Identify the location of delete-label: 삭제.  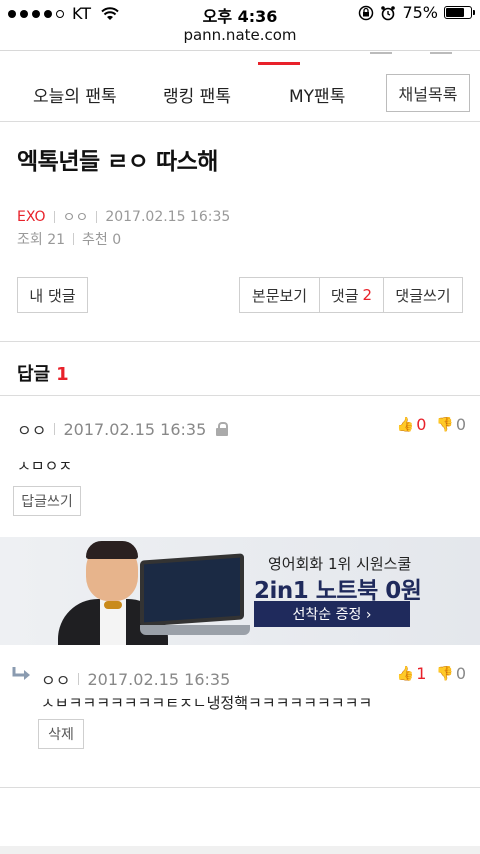
(61, 735).